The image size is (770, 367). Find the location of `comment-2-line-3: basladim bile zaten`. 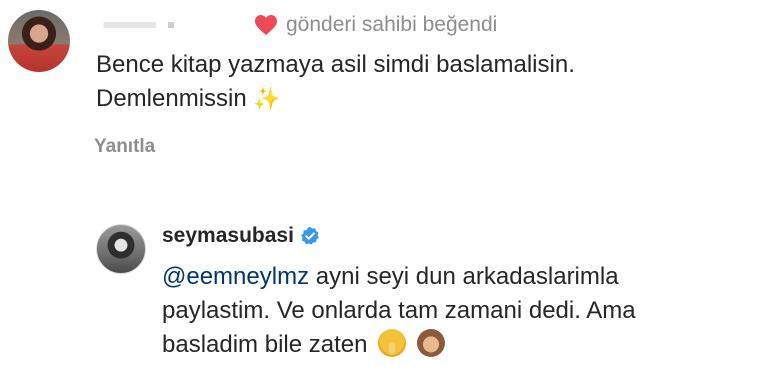

comment-2-line-3: basladim bile zaten is located at coordinates (462, 345).